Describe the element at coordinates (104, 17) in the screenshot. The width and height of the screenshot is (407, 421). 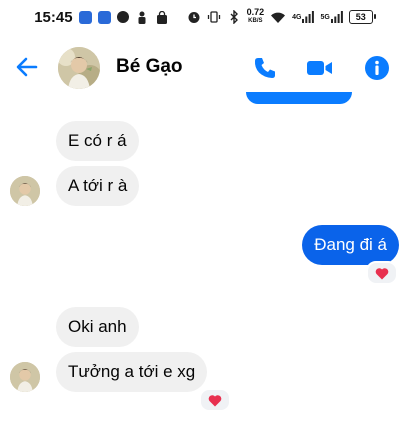
I see `messenger-notification-icon` at that location.